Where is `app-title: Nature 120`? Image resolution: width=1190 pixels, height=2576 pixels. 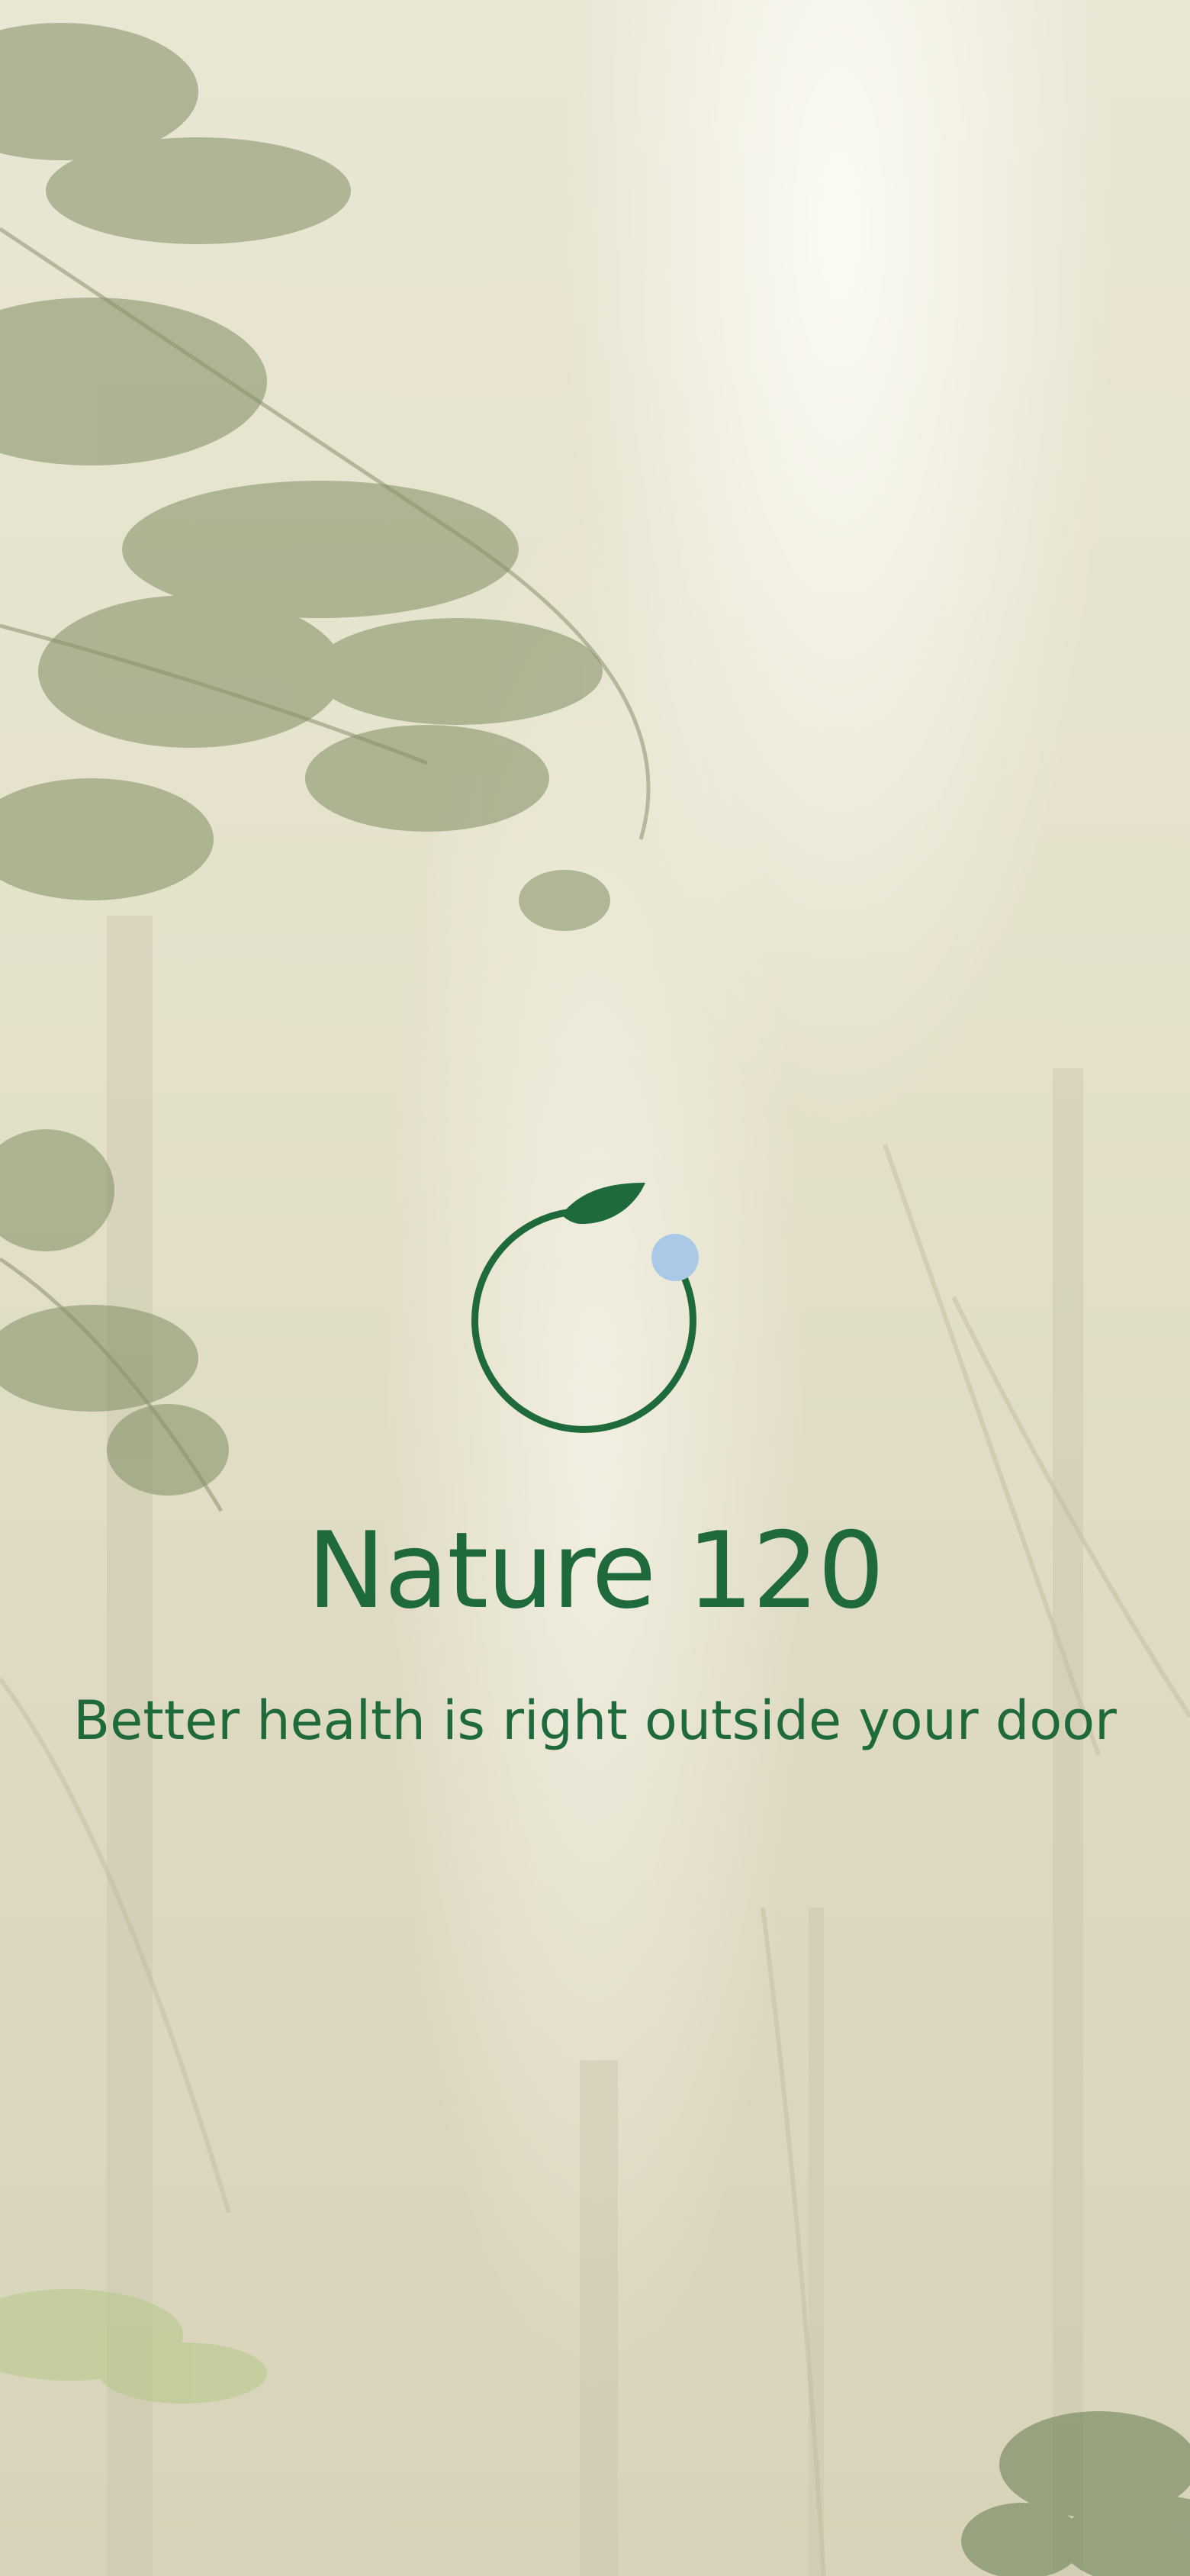 app-title: Nature 120 is located at coordinates (595, 1570).